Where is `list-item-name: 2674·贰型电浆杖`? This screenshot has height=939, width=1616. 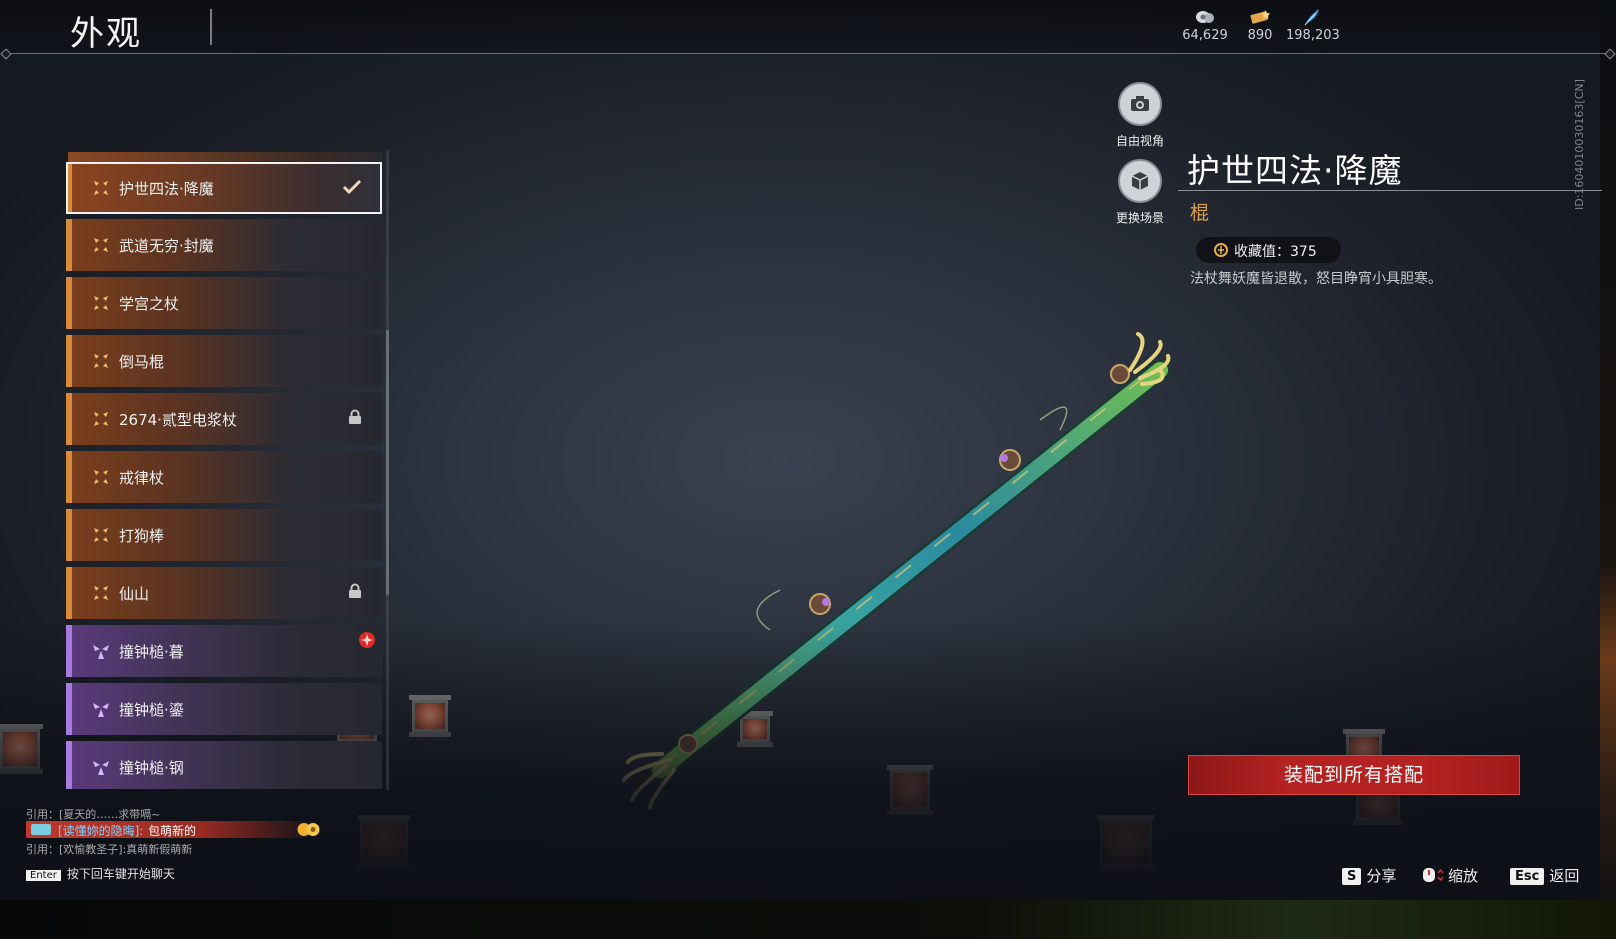
list-item-name: 2674·贰型电浆杖 is located at coordinates (178, 420).